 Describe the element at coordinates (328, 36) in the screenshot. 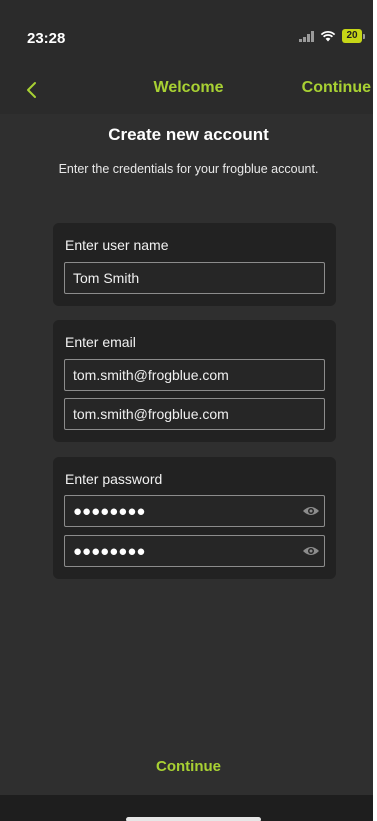

I see `wifi-icon` at that location.